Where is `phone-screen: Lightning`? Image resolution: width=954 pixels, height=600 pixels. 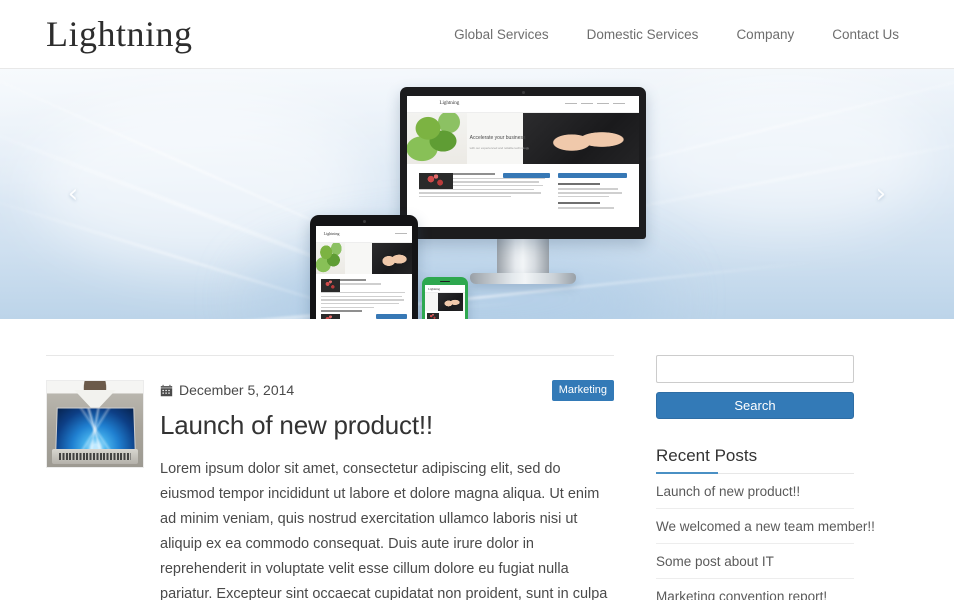 phone-screen: Lightning is located at coordinates (445, 302).